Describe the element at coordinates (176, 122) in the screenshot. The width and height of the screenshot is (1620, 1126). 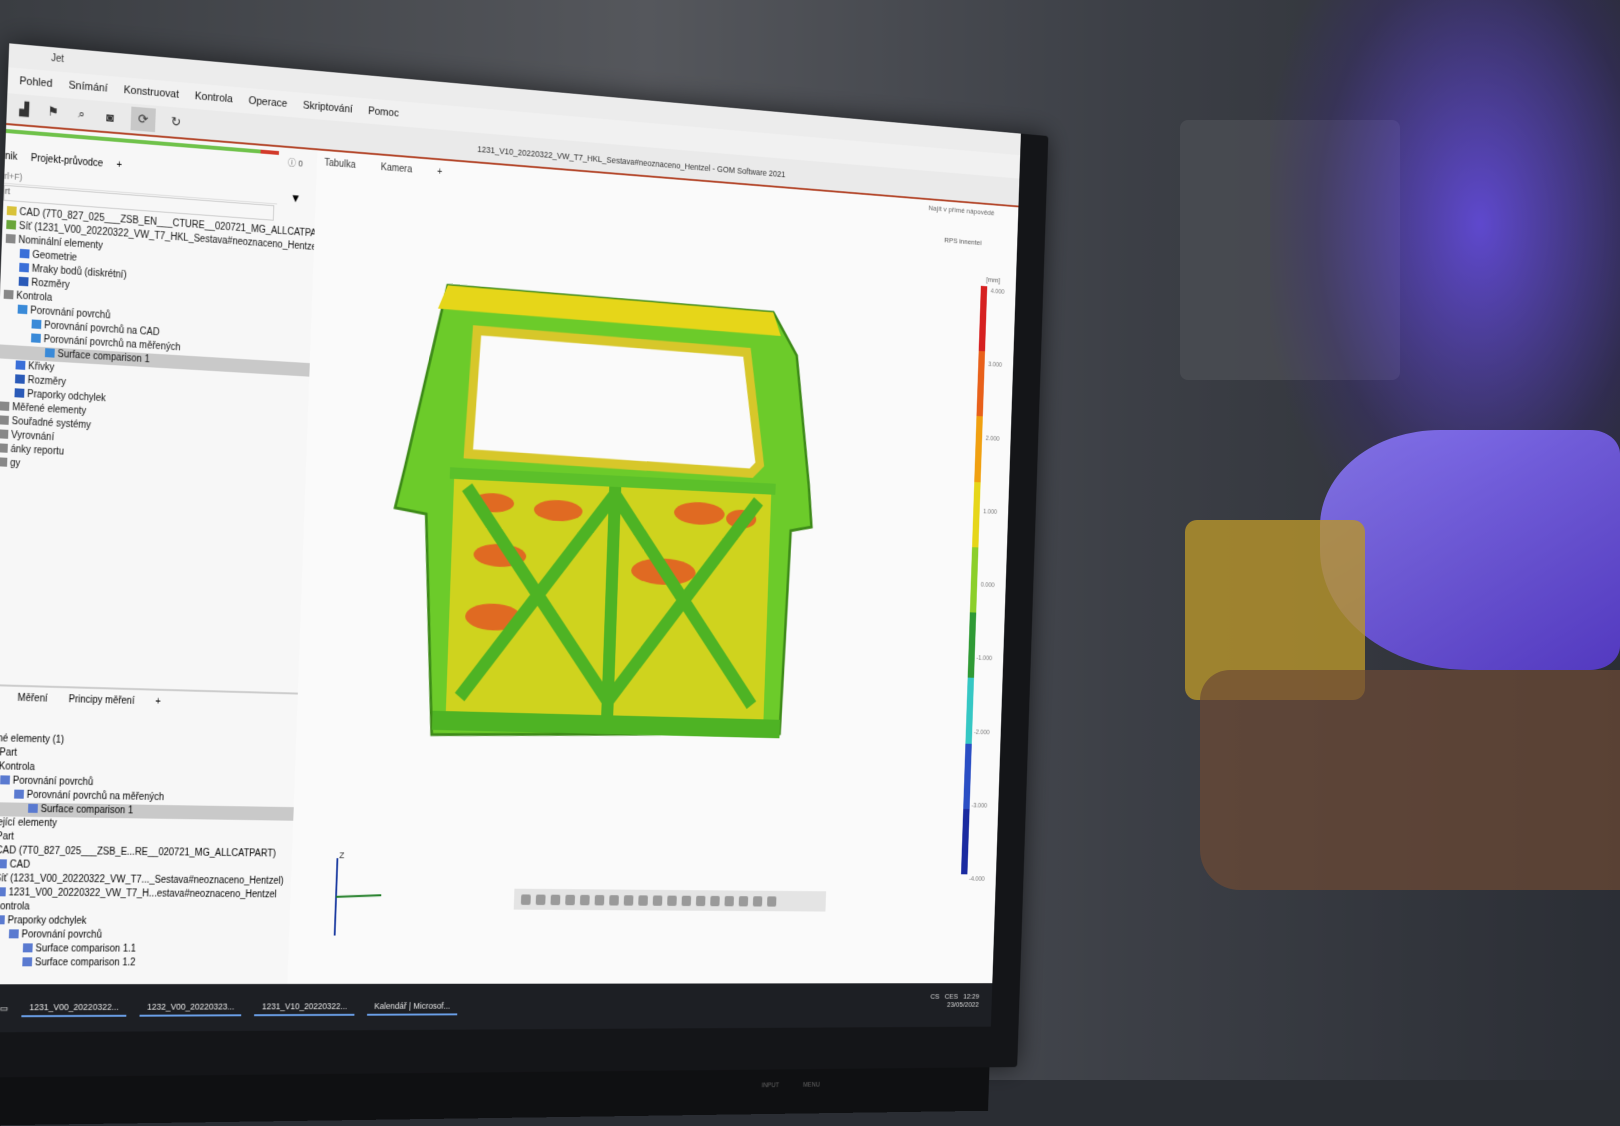
I see `refresh-icon: ↻` at that location.